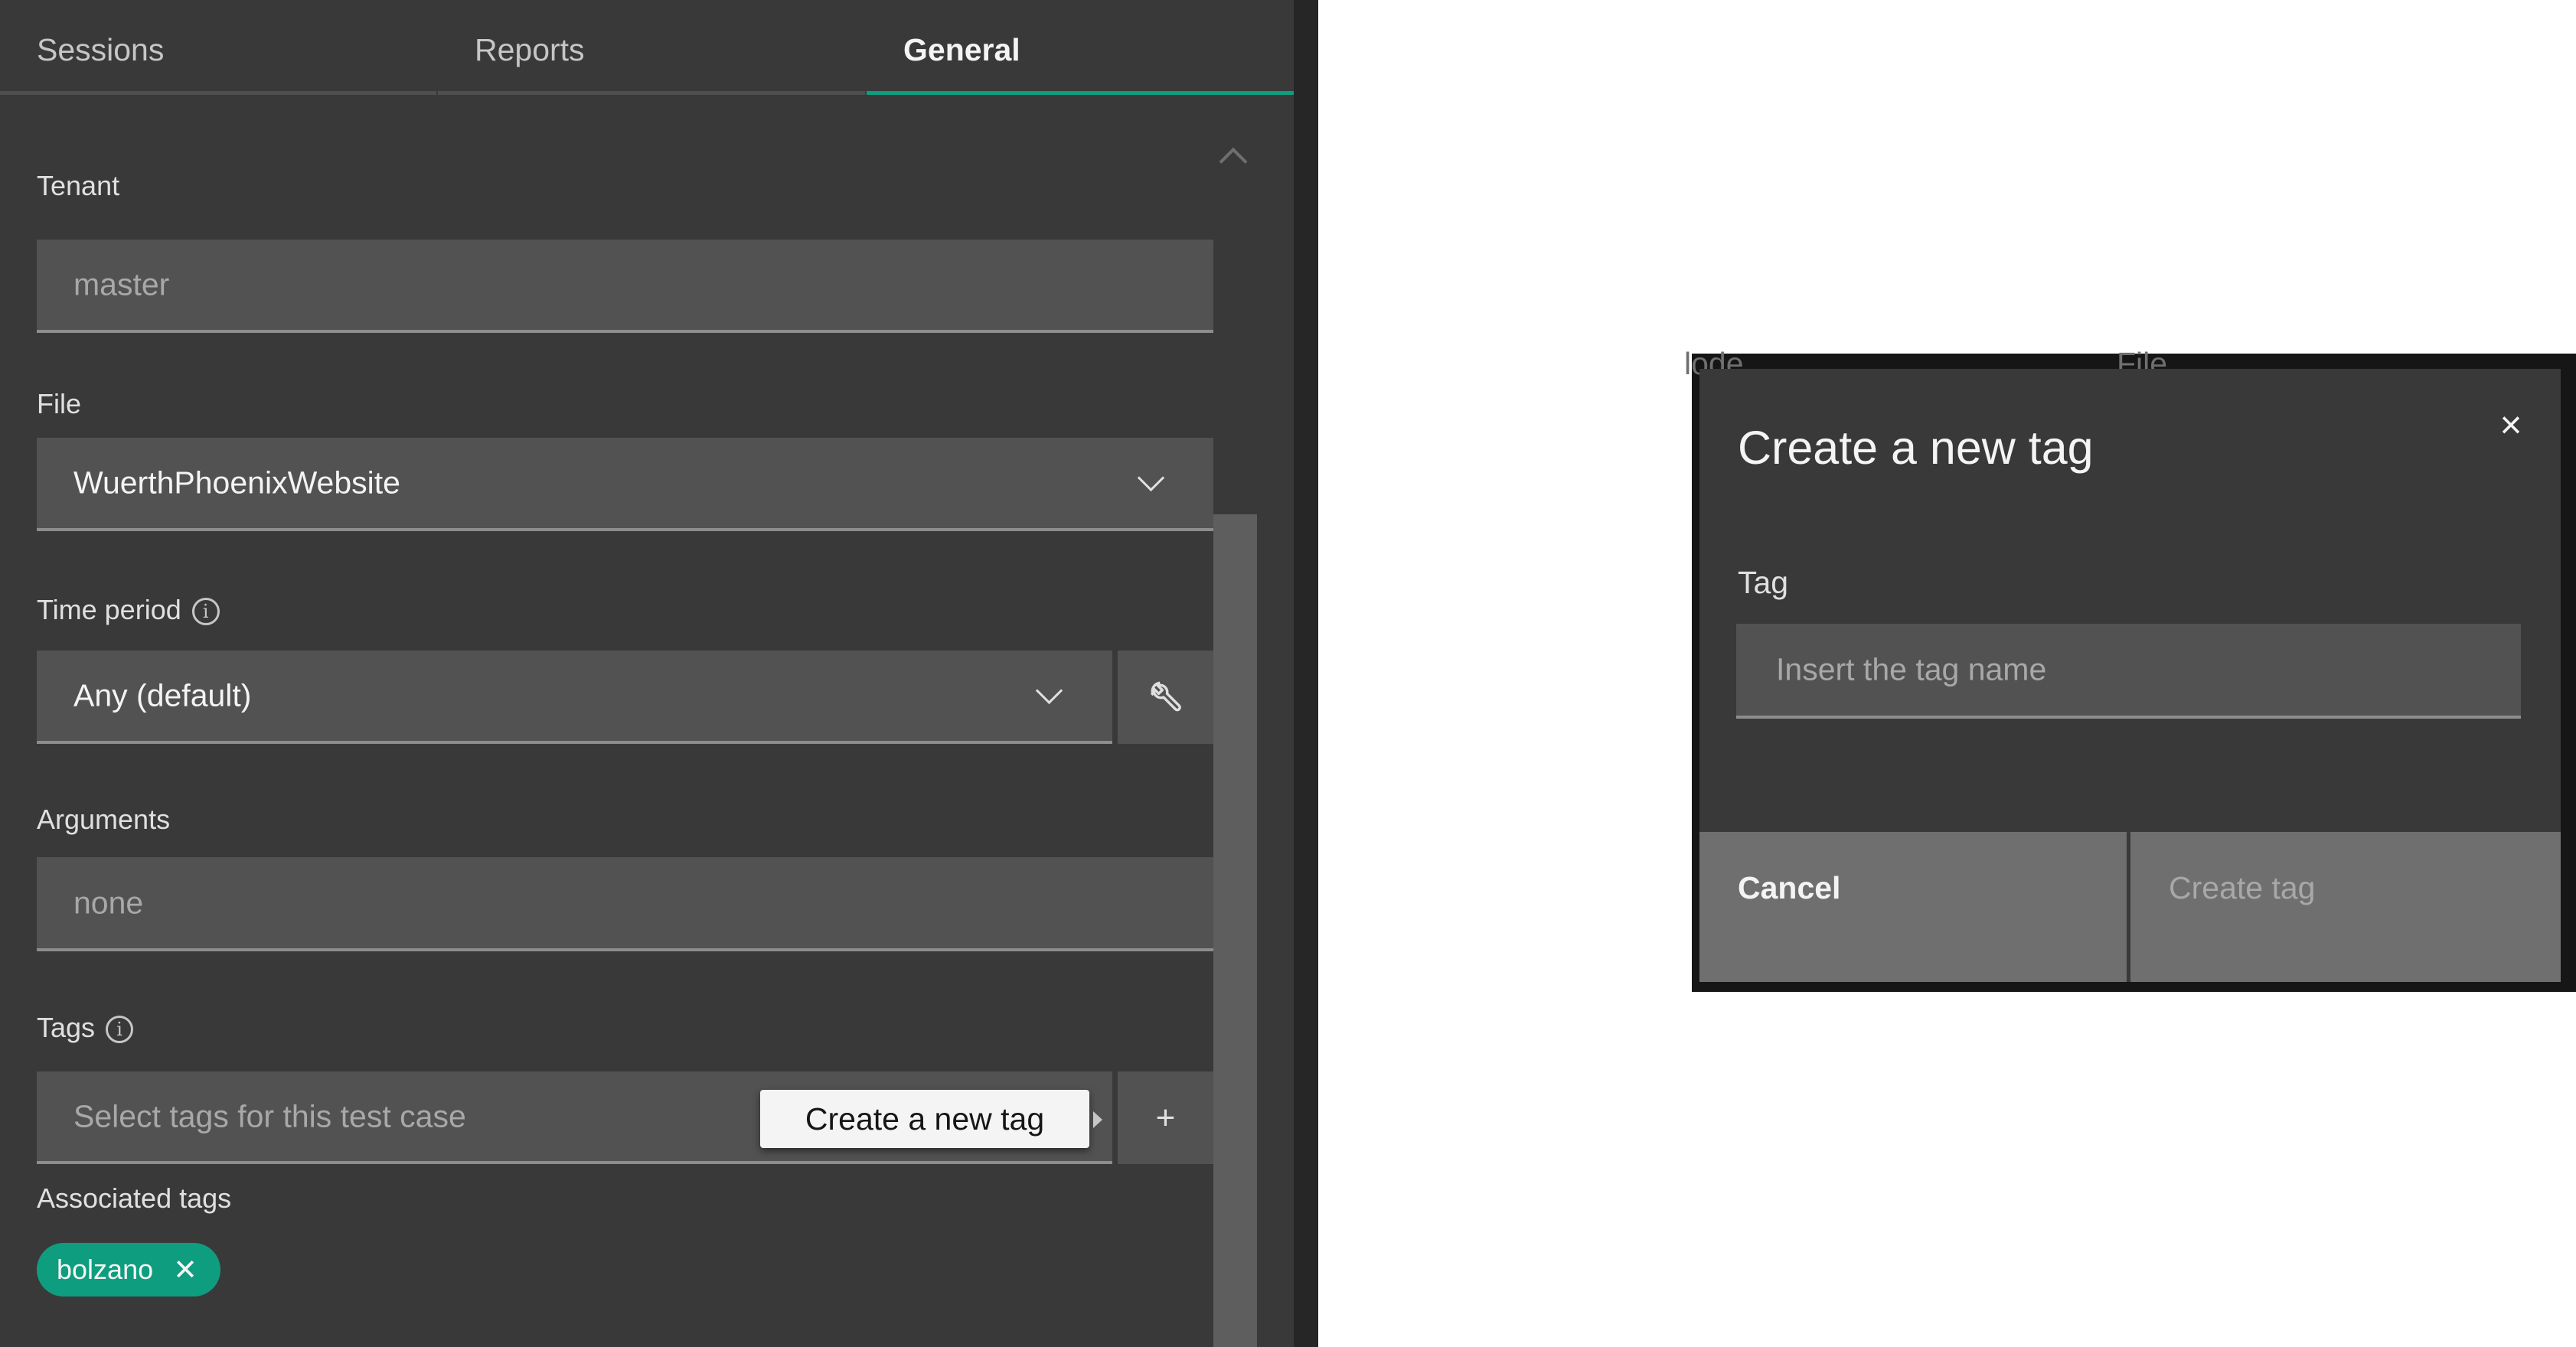 Image resolution: width=2576 pixels, height=1347 pixels. I want to click on remove-tag-icon: ✕, so click(185, 1270).